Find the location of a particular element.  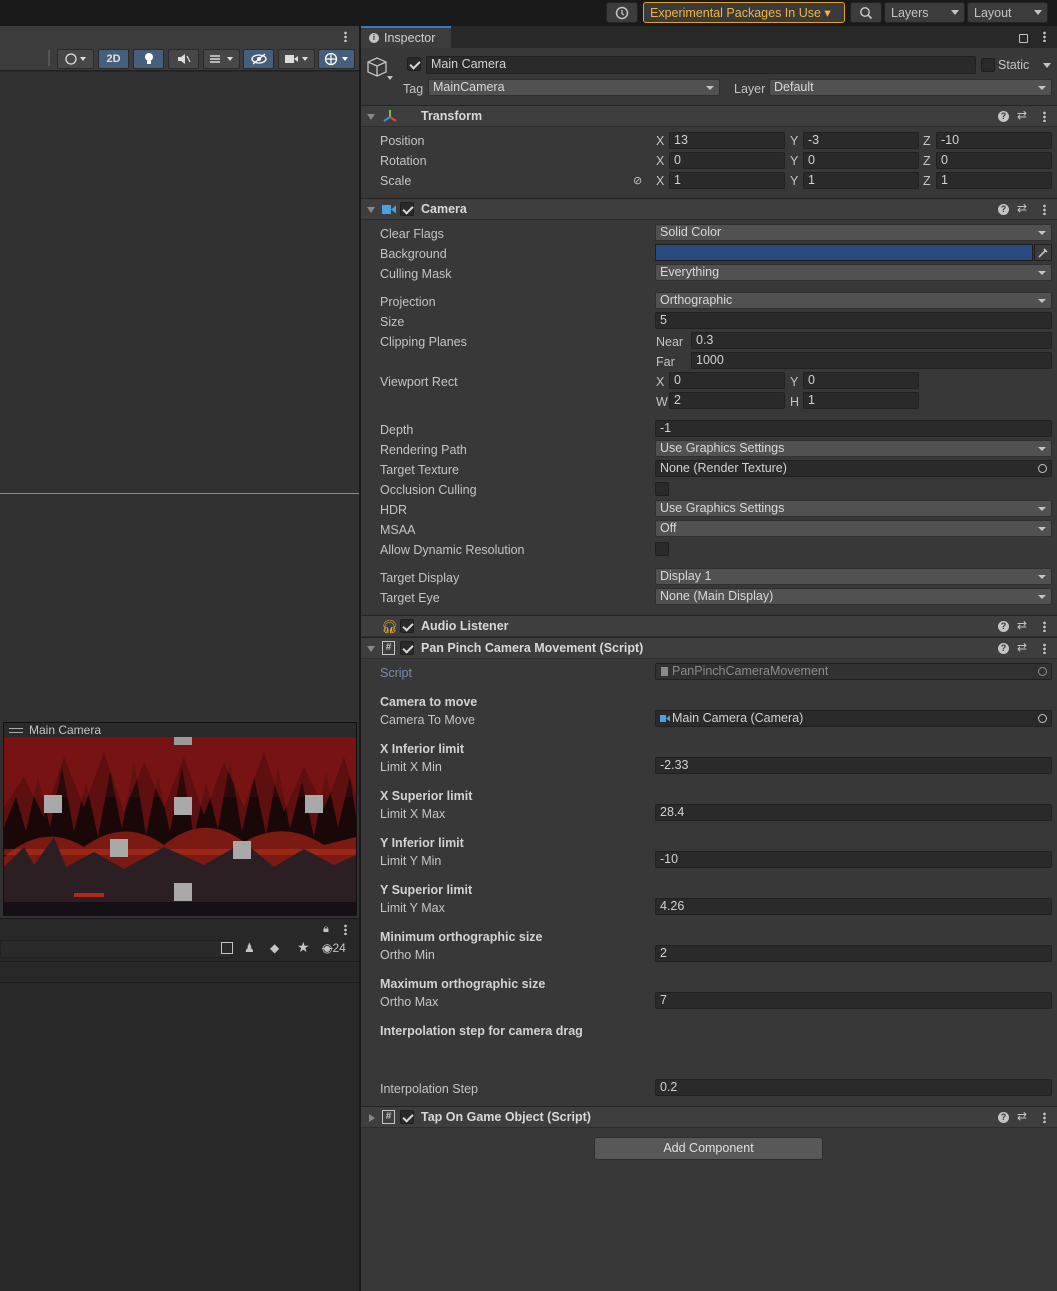

tab-inspector: i Inspector is located at coordinates (406, 37).